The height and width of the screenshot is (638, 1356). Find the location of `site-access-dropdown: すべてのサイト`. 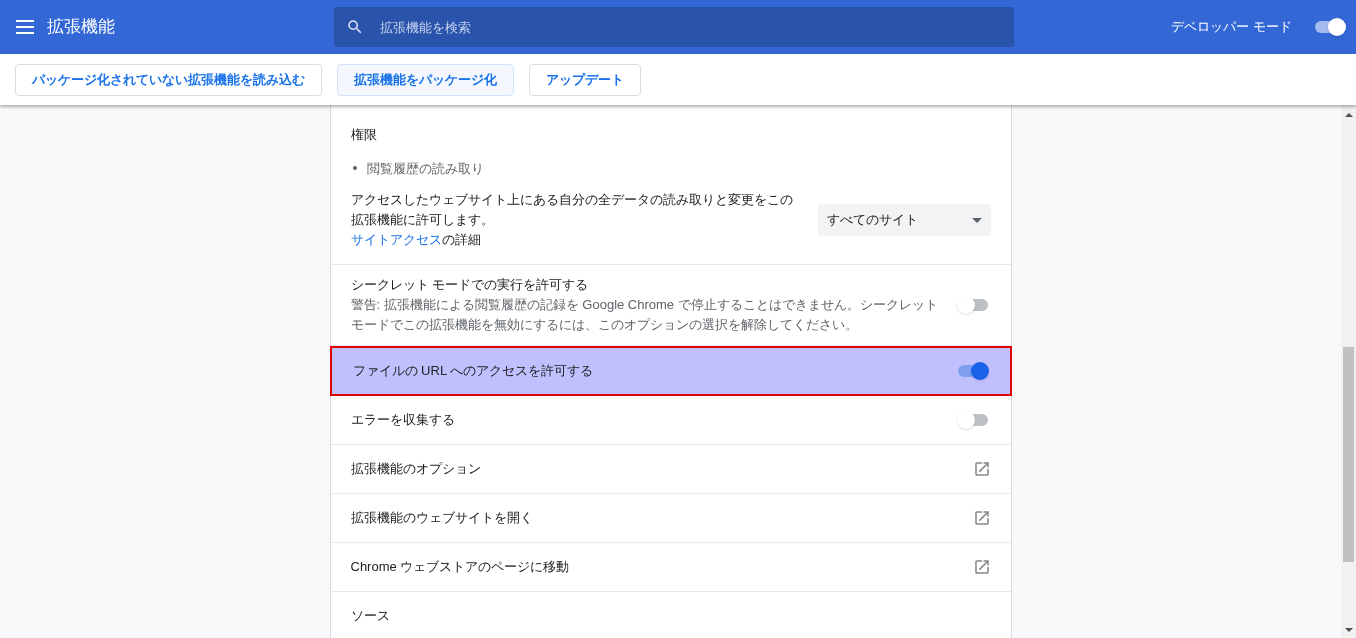

site-access-dropdown: すべてのサイト is located at coordinates (904, 220).